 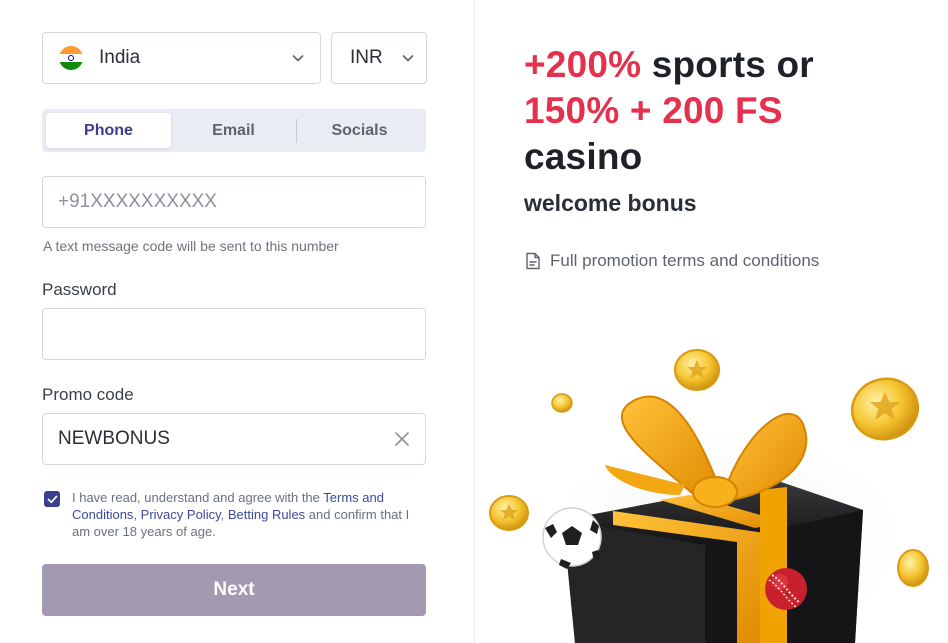 What do you see at coordinates (234, 202) in the screenshot?
I see `phone-input: +91XXXXXXXXXX` at bounding box center [234, 202].